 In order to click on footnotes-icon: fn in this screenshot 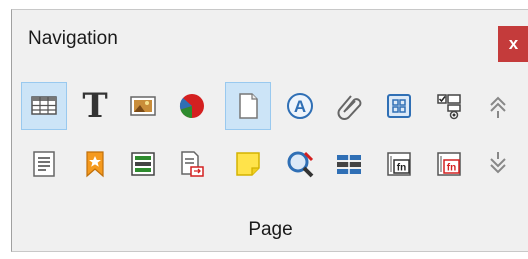, I will do `click(399, 164)`.